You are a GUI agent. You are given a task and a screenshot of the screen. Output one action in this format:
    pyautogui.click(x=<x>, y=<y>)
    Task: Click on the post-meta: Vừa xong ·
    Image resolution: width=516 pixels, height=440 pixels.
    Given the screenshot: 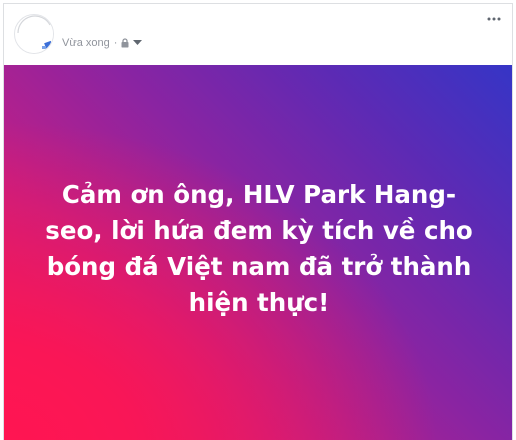 What is the action you would take?
    pyautogui.click(x=102, y=43)
    